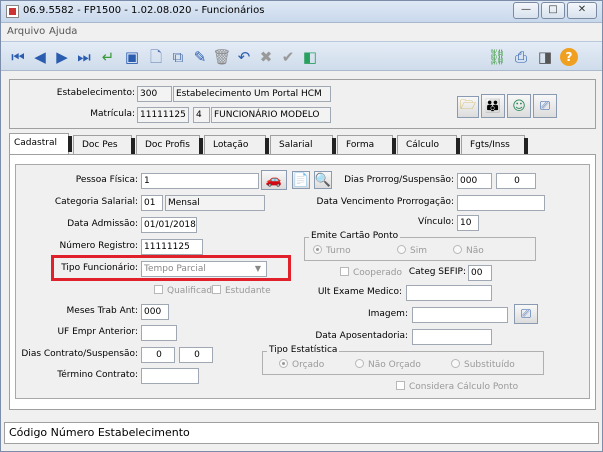 This screenshot has width=603, height=452. What do you see at coordinates (79, 354) in the screenshot?
I see `dias-contrato-label: Dias Contrato/Suspensão:` at bounding box center [79, 354].